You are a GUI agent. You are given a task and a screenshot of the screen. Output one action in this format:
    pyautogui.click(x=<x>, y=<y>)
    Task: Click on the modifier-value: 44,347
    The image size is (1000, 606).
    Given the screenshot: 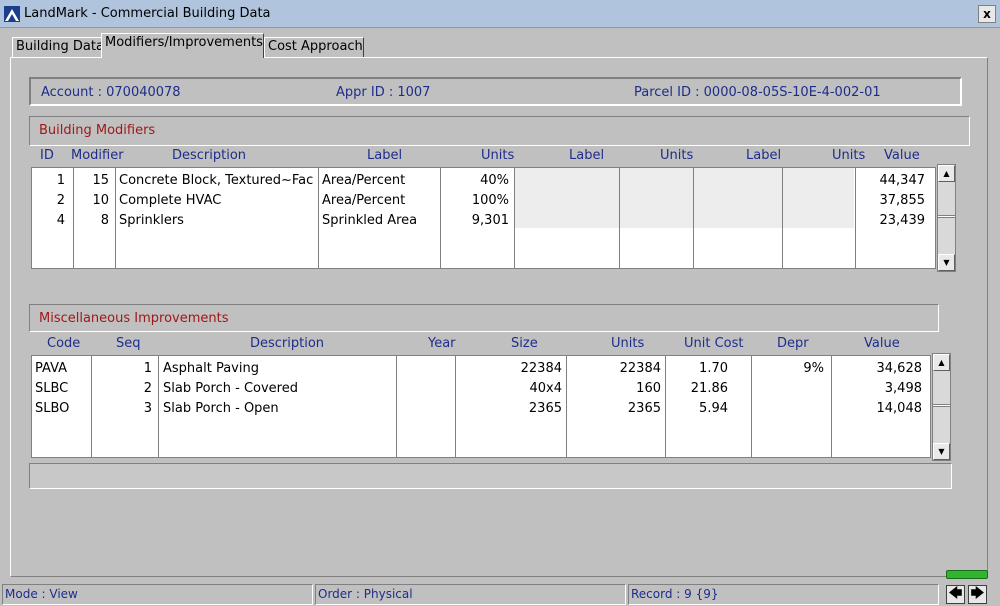 What is the action you would take?
    pyautogui.click(x=891, y=180)
    